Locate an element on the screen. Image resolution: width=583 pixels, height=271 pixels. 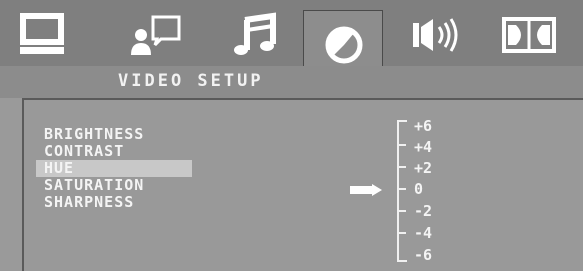
tab-general is located at coordinates (43, 35).